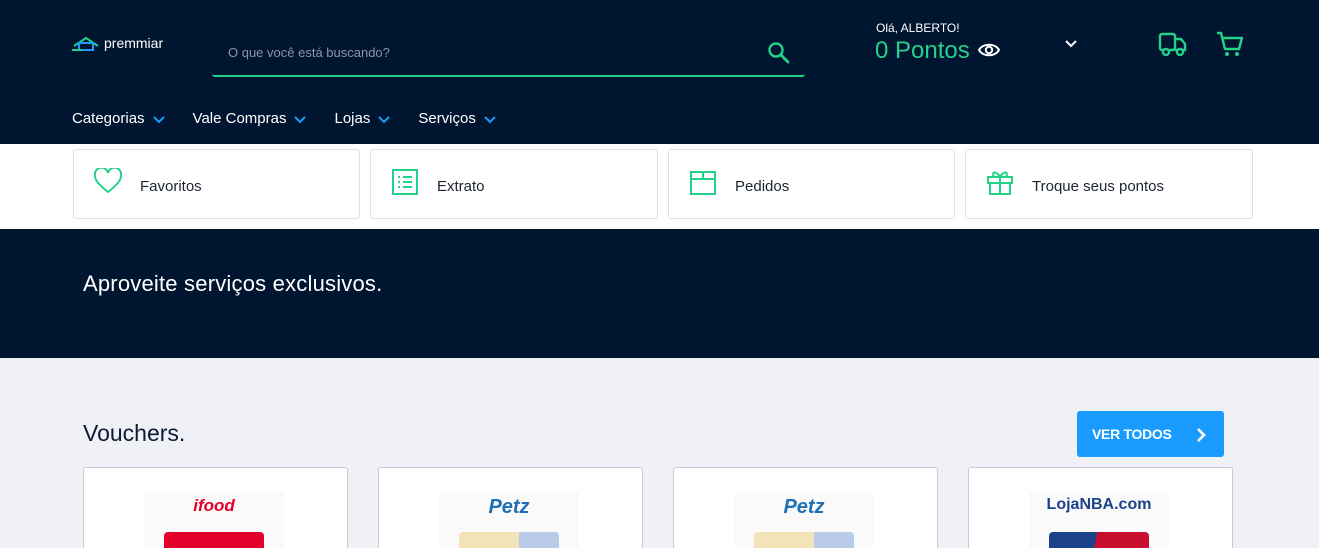 This screenshot has height=548, width=1319. I want to click on search-bar, so click(508, 52).